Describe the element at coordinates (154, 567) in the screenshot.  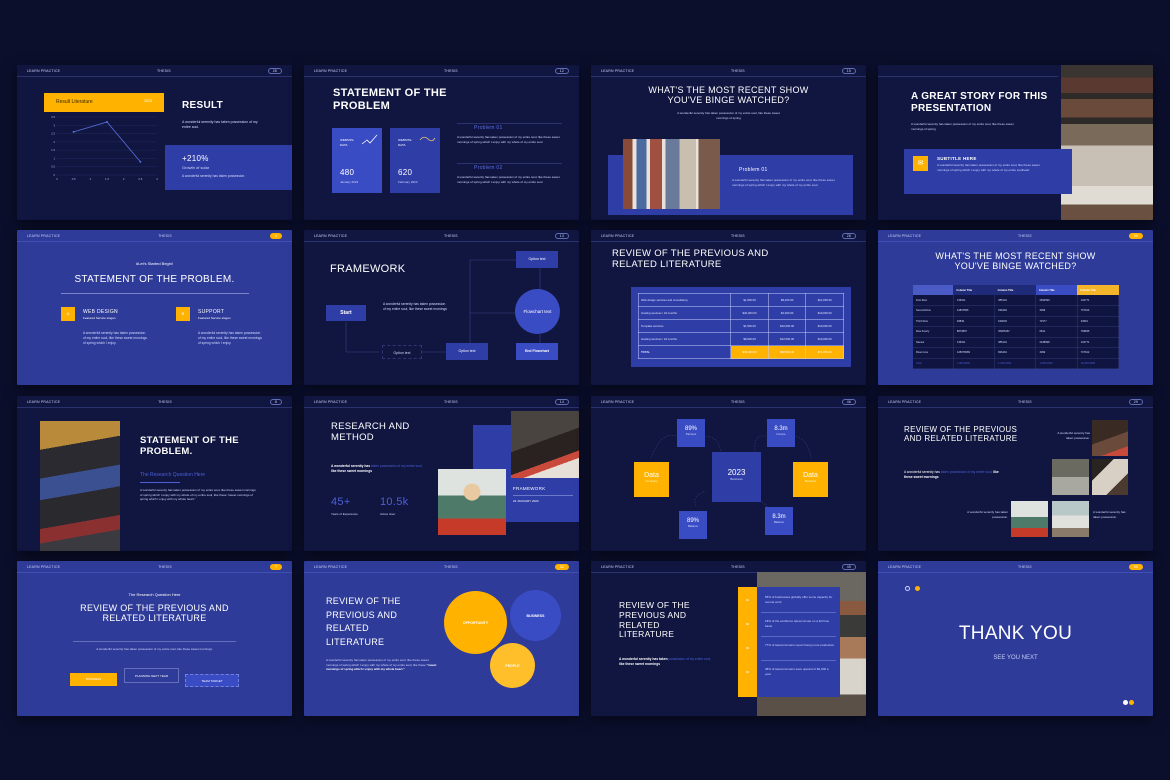
I see `slide-header: LEARN PRACTICE THESIS 7` at that location.